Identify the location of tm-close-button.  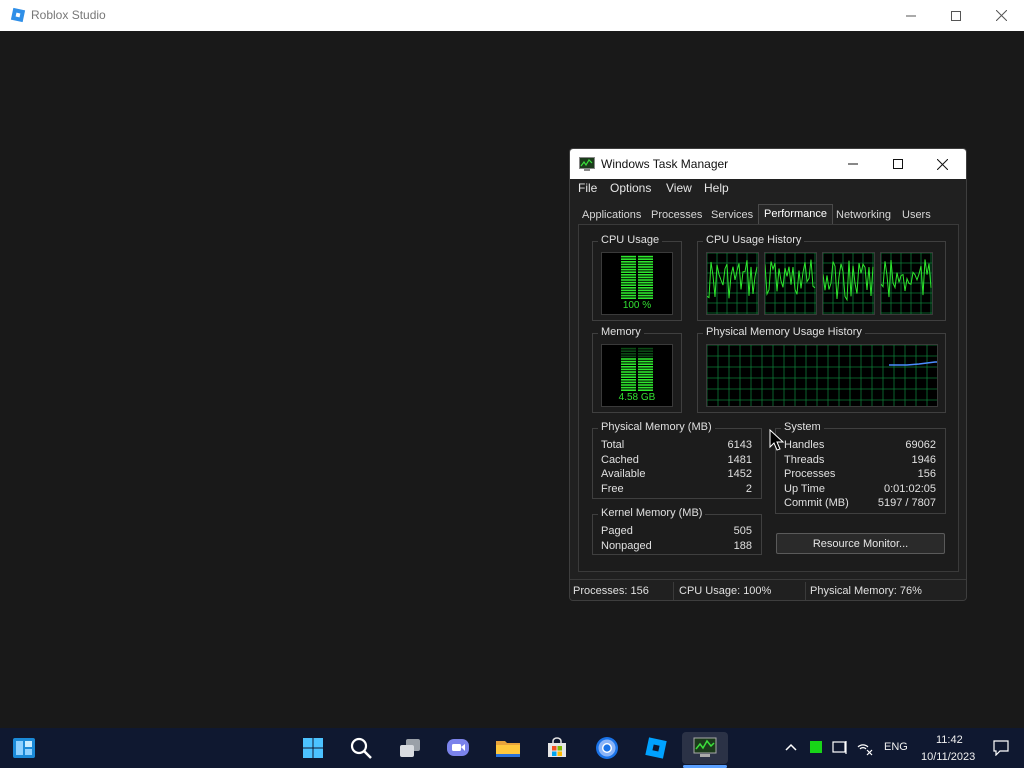
(942, 164).